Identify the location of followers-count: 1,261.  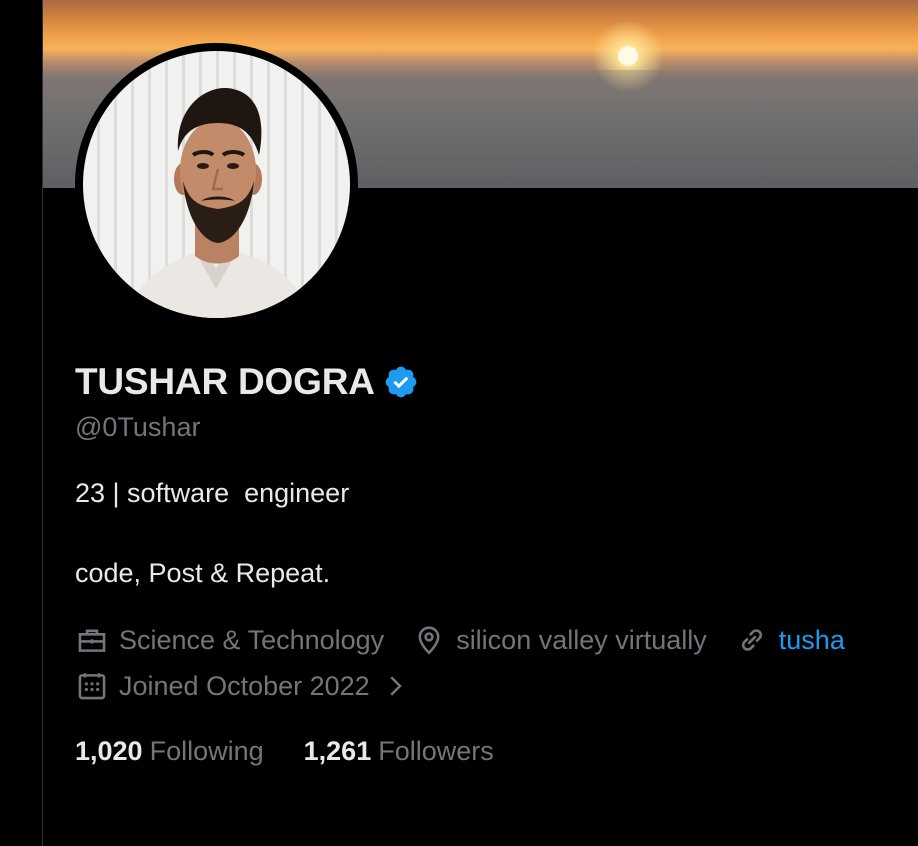
(337, 751).